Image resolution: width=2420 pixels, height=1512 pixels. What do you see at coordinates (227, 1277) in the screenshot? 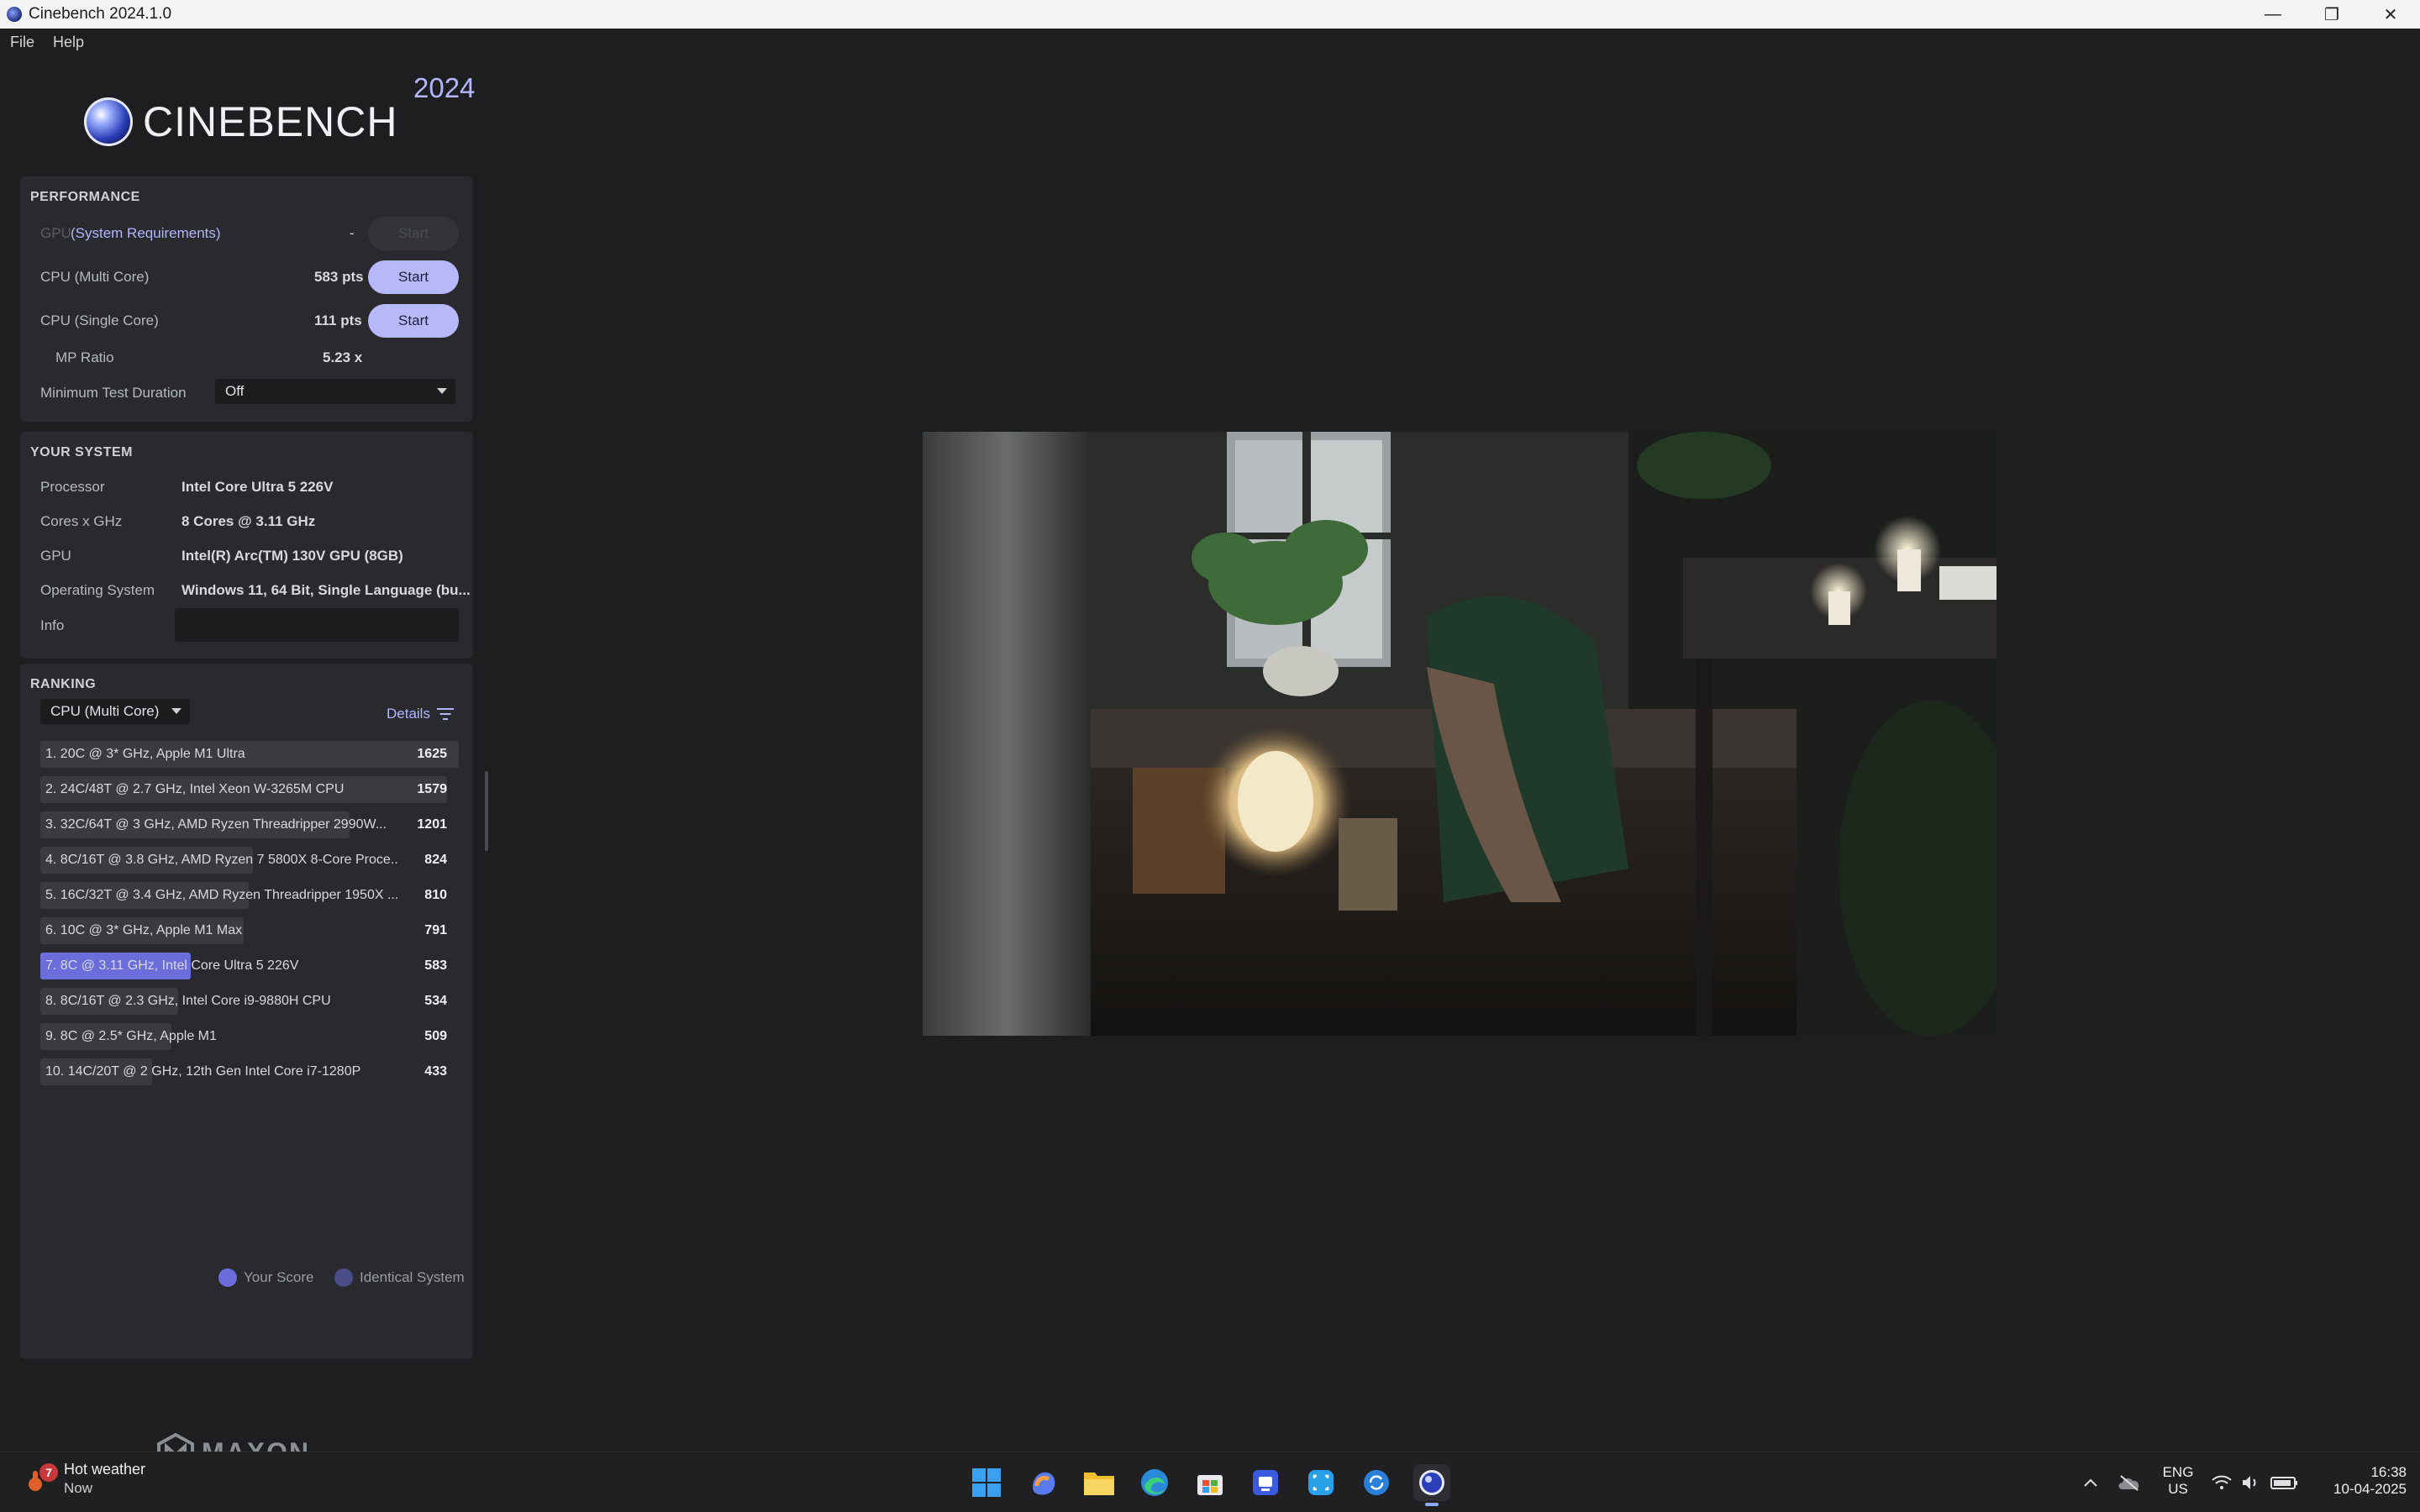
I see `your-score-dot-icon` at bounding box center [227, 1277].